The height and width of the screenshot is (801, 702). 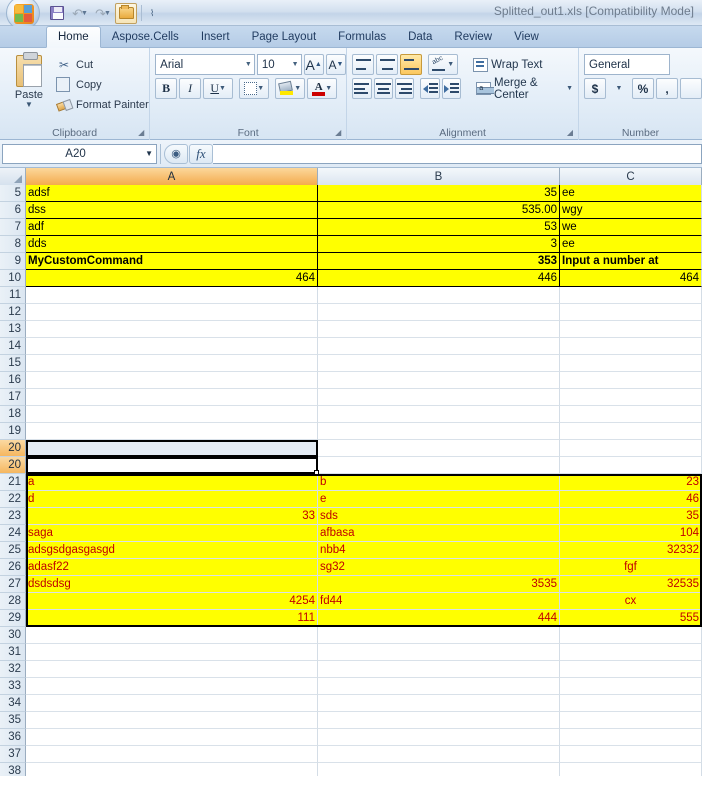 I want to click on tab-formulas: Formulas, so click(x=362, y=36).